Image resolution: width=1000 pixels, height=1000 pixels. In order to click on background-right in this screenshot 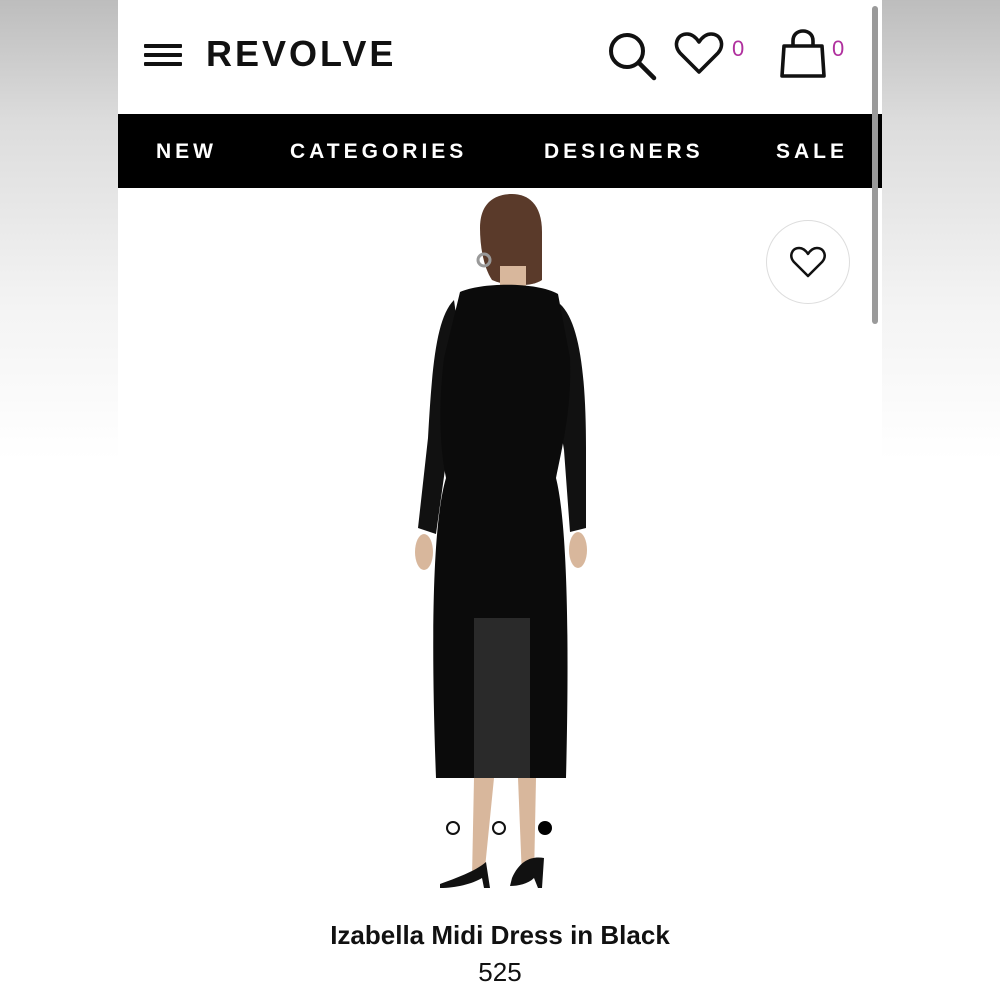, I will do `click(941, 500)`.